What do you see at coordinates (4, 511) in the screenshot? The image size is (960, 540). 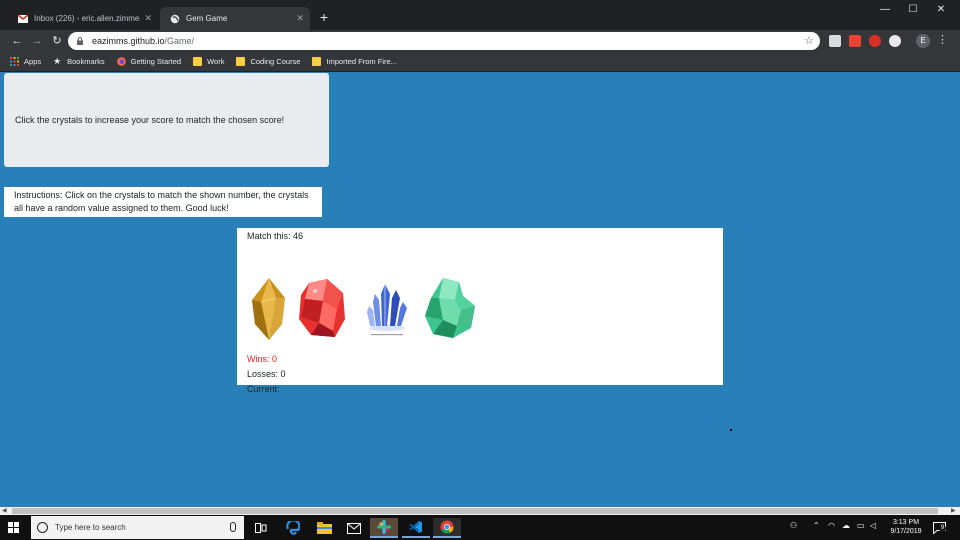 I see `scroll-left-icon: ◀` at bounding box center [4, 511].